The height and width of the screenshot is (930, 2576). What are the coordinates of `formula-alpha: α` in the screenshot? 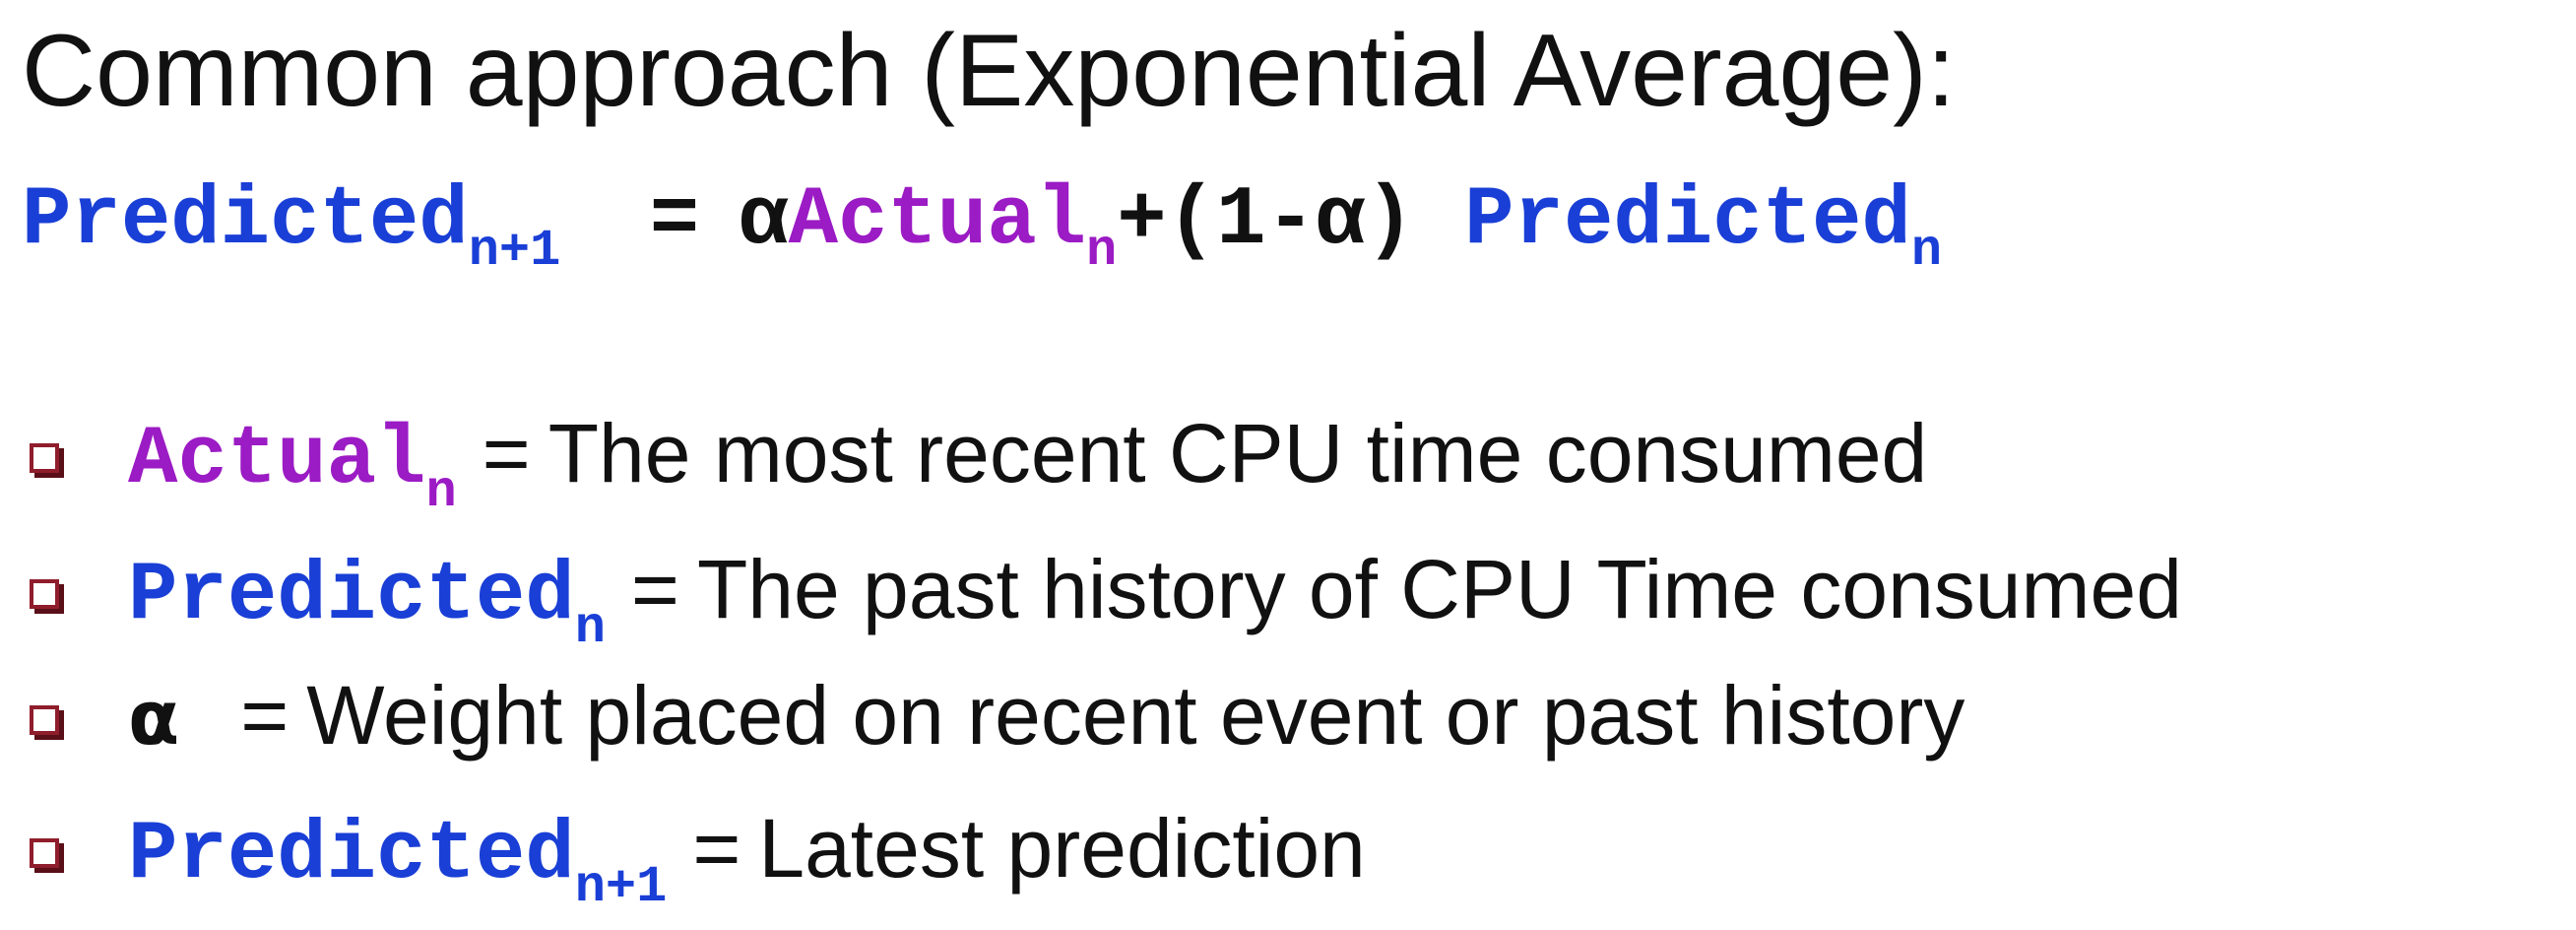 It's located at (764, 221).